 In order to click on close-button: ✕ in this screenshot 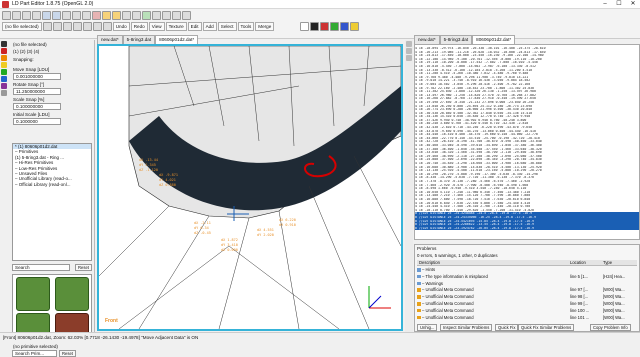, I will do `click(633, 4)`.